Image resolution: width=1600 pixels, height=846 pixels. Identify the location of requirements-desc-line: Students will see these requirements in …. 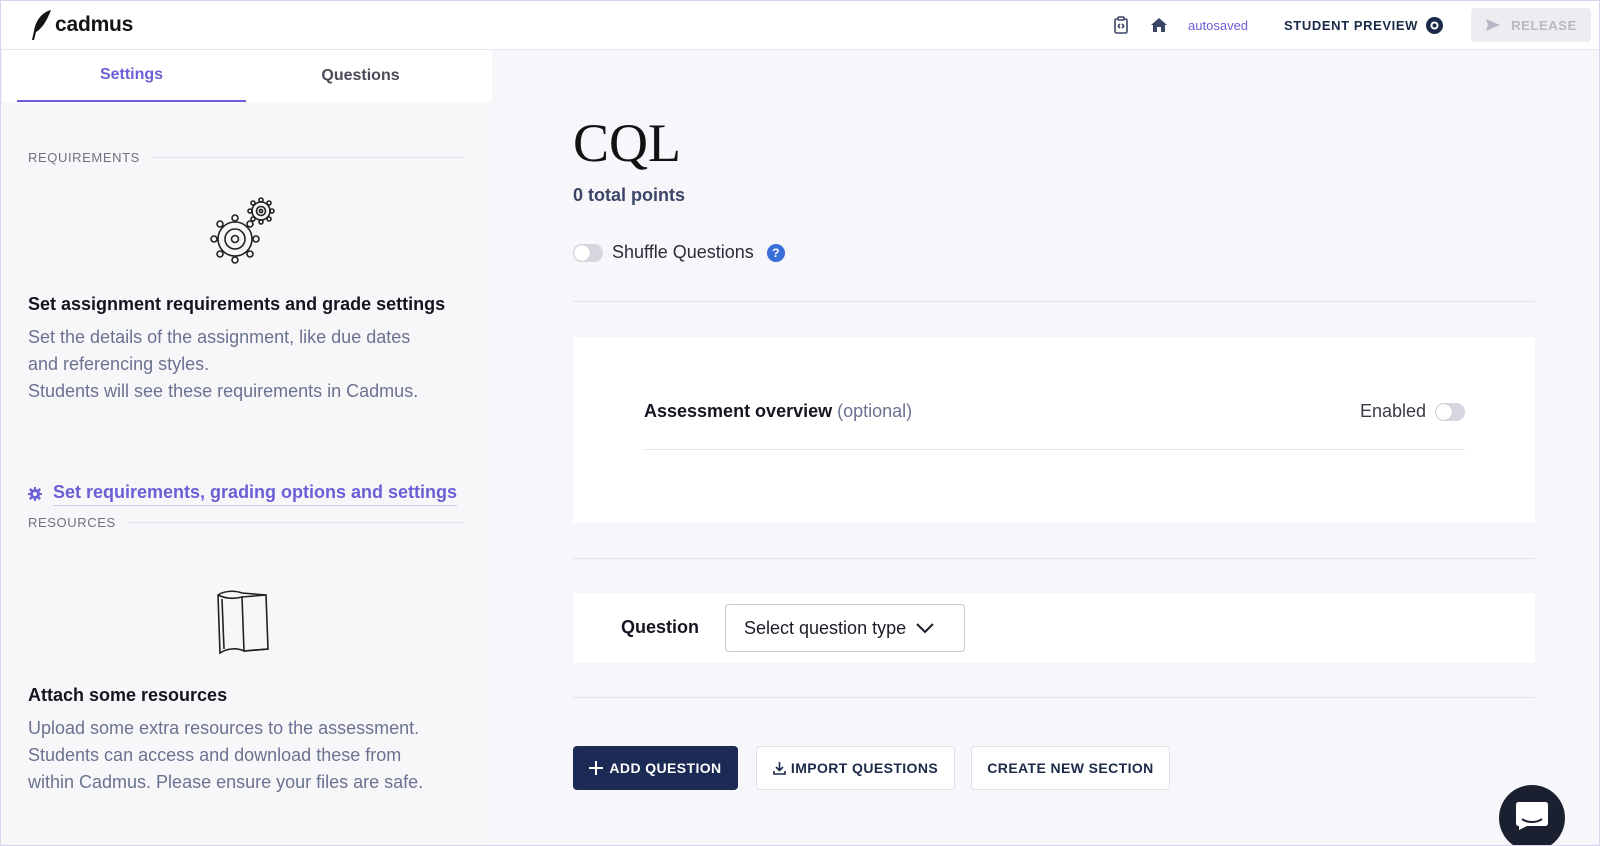
(223, 391).